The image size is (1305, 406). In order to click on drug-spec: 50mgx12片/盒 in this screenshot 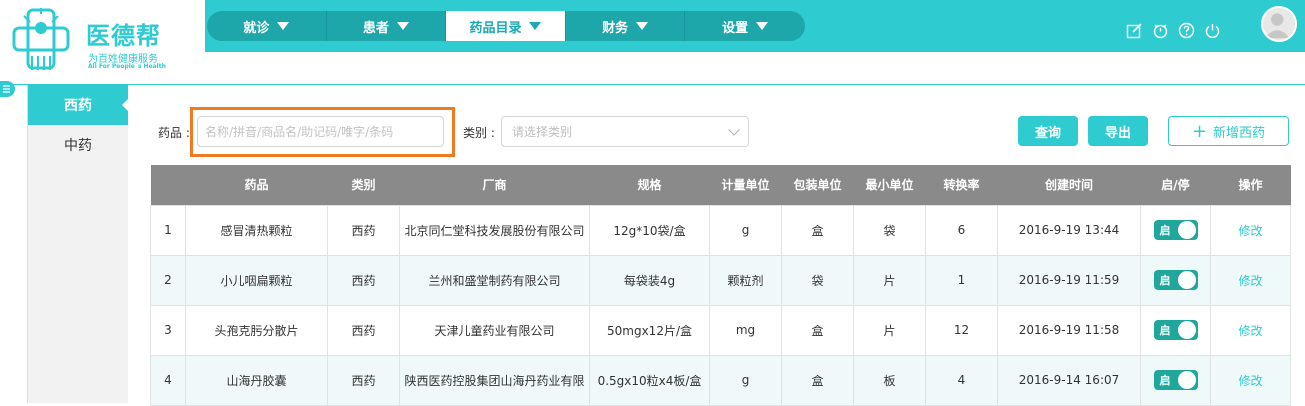, I will do `click(649, 330)`.